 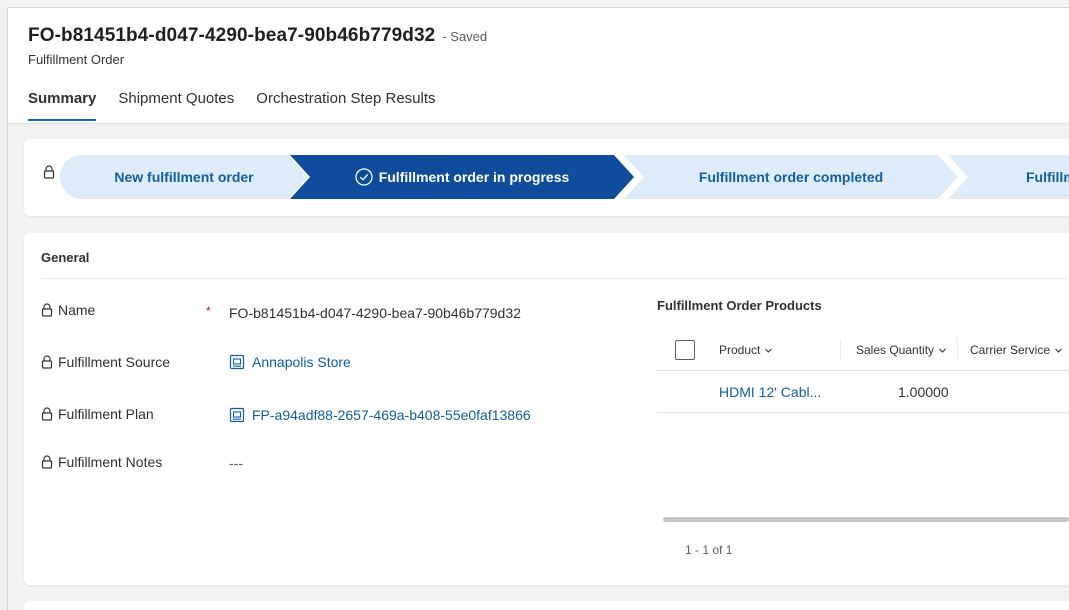 I want to click on column-header-label: Carrier Service, so click(x=1010, y=350).